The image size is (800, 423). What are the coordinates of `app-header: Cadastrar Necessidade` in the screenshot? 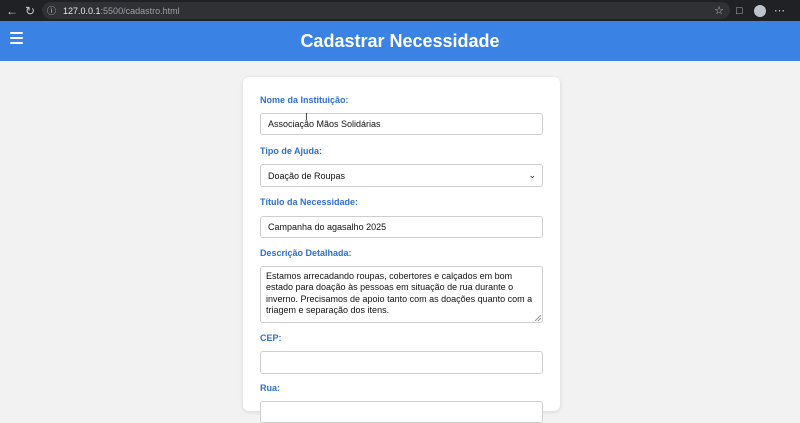 It's located at (400, 41).